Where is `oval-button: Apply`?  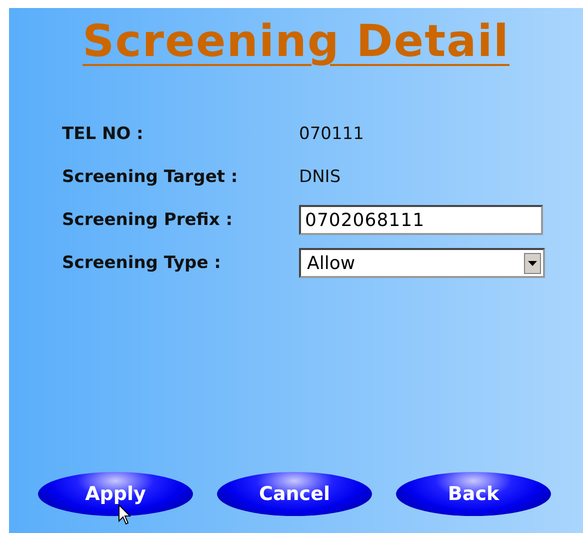
oval-button: Apply is located at coordinates (115, 494).